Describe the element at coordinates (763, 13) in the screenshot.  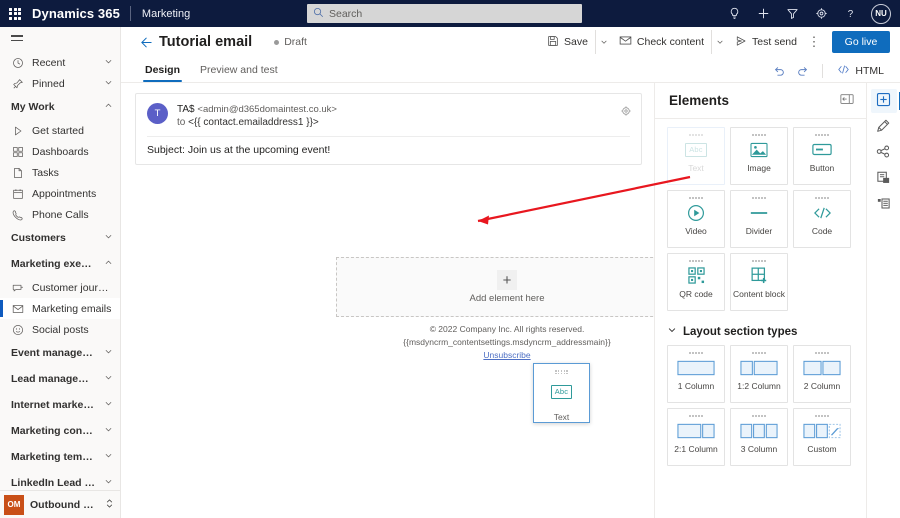
I see `plus-icon` at that location.